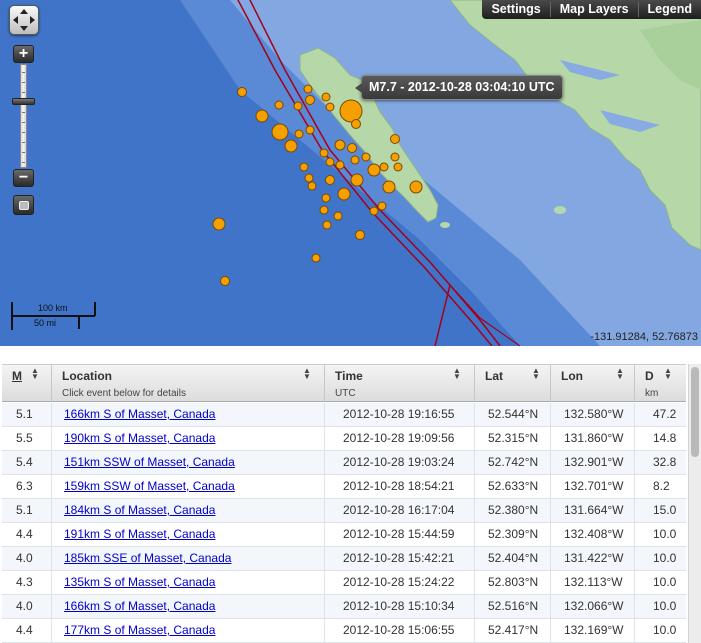  I want to click on magnitude-cell: 4.3, so click(27, 582).